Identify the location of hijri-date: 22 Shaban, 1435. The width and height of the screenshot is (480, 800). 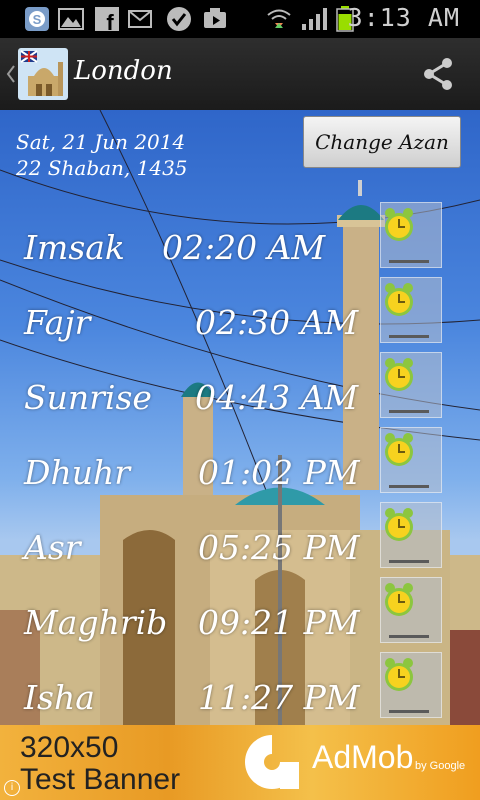
(102, 168).